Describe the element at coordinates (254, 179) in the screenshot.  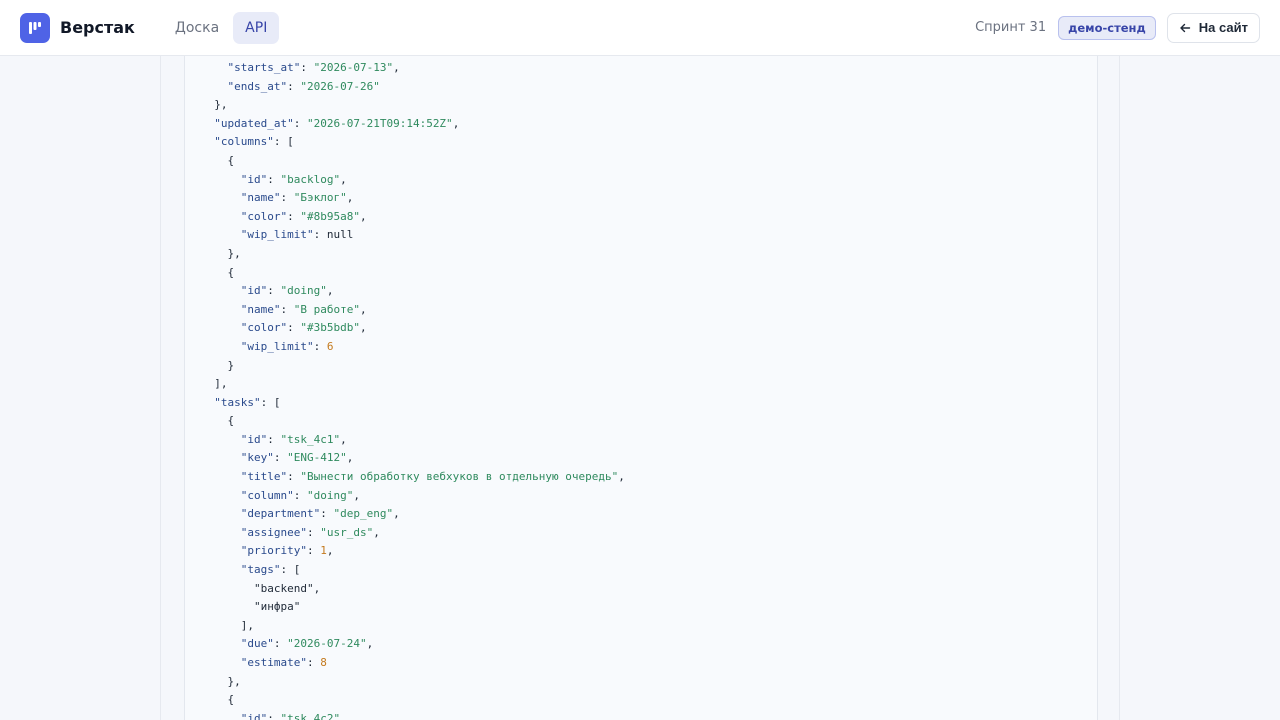
I see `json-key: "id"` at that location.